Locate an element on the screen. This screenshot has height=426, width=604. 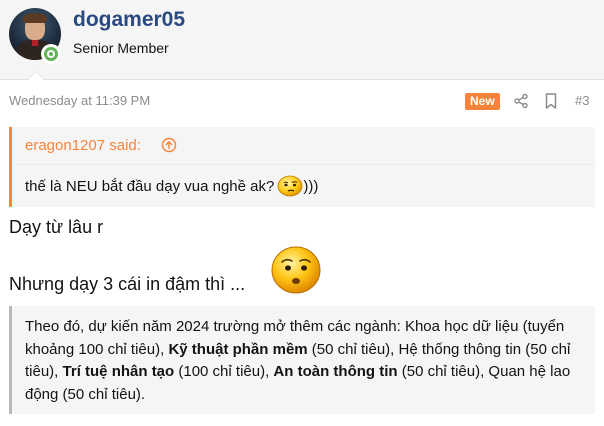
thinking-smiley-icon is located at coordinates (290, 186).